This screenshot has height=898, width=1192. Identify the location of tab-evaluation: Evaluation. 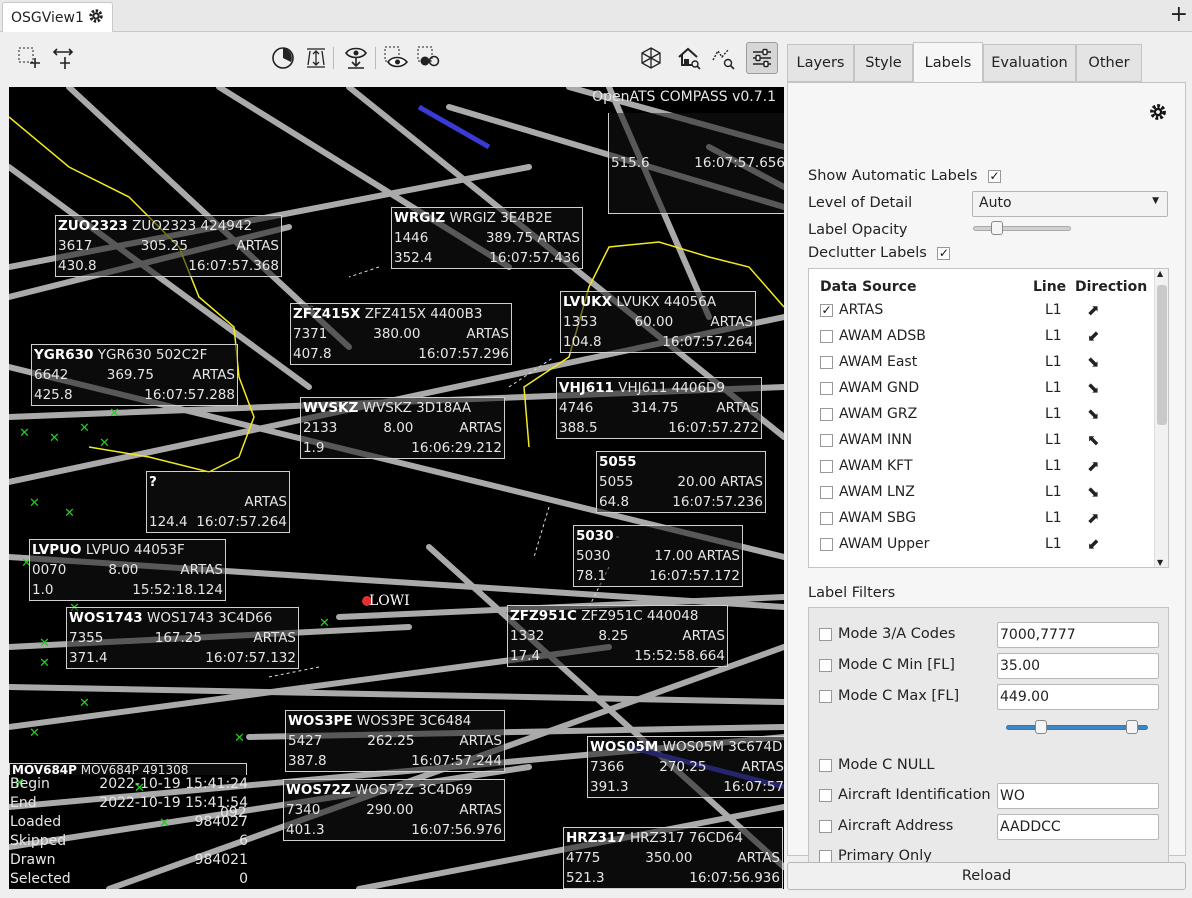
(1029, 63).